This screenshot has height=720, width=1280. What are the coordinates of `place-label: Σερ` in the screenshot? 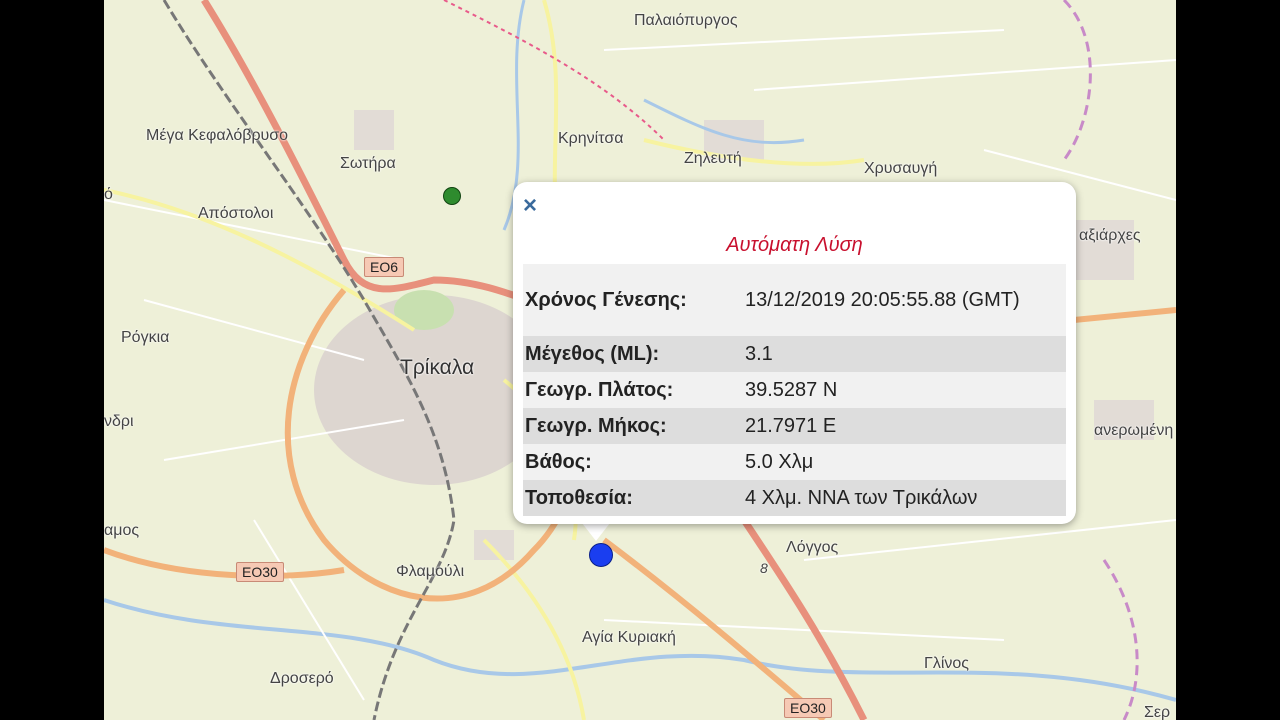 It's located at (1157, 712).